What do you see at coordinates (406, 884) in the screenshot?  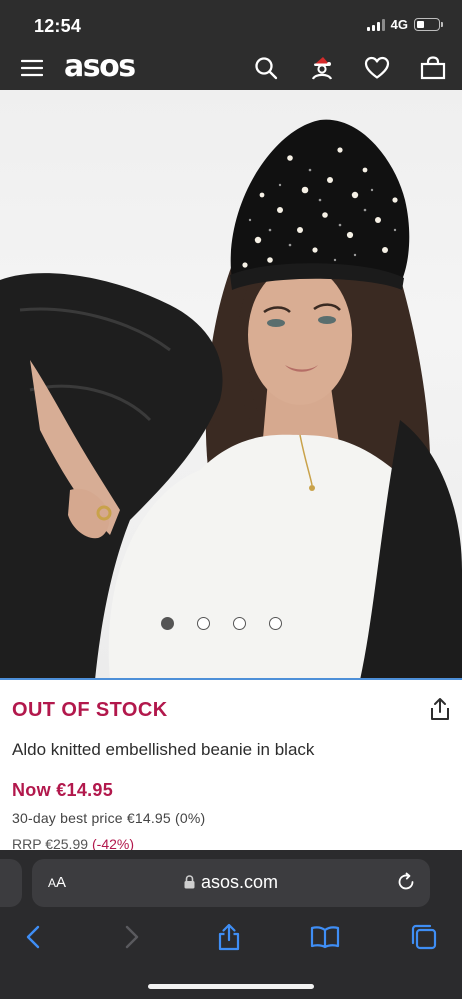 I see `reload-icon` at bounding box center [406, 884].